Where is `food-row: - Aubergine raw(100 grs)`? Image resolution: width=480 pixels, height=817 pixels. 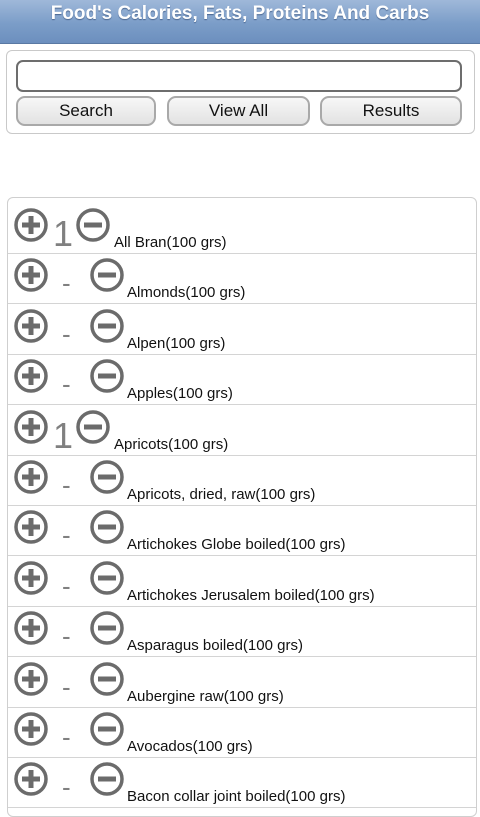 food-row: - Aubergine raw(100 grs) is located at coordinates (242, 683).